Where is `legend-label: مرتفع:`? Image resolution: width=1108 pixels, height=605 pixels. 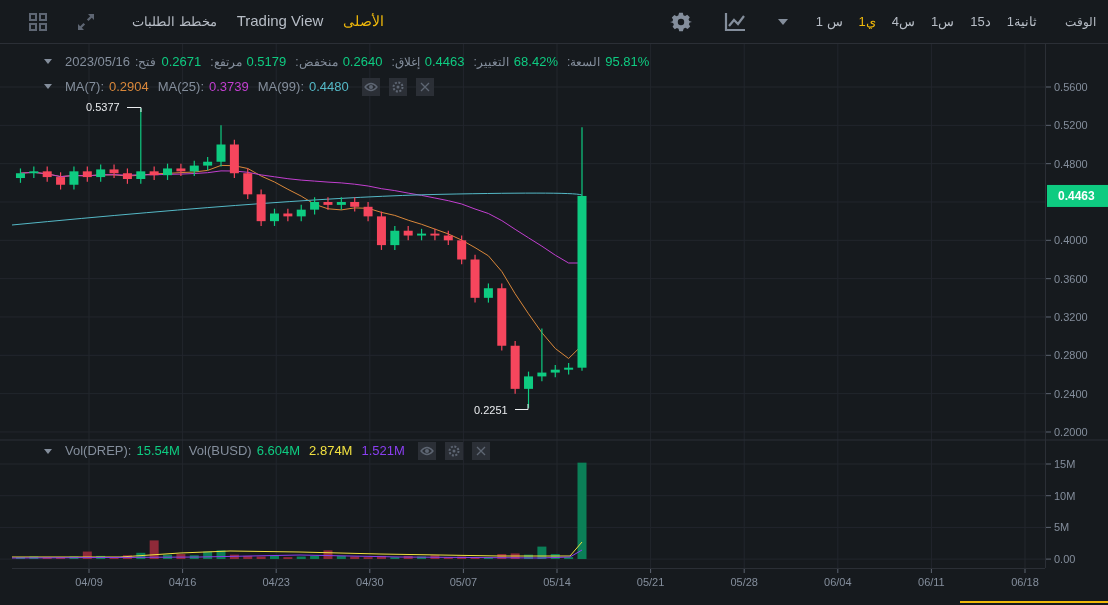 legend-label: مرتفع: is located at coordinates (226, 62).